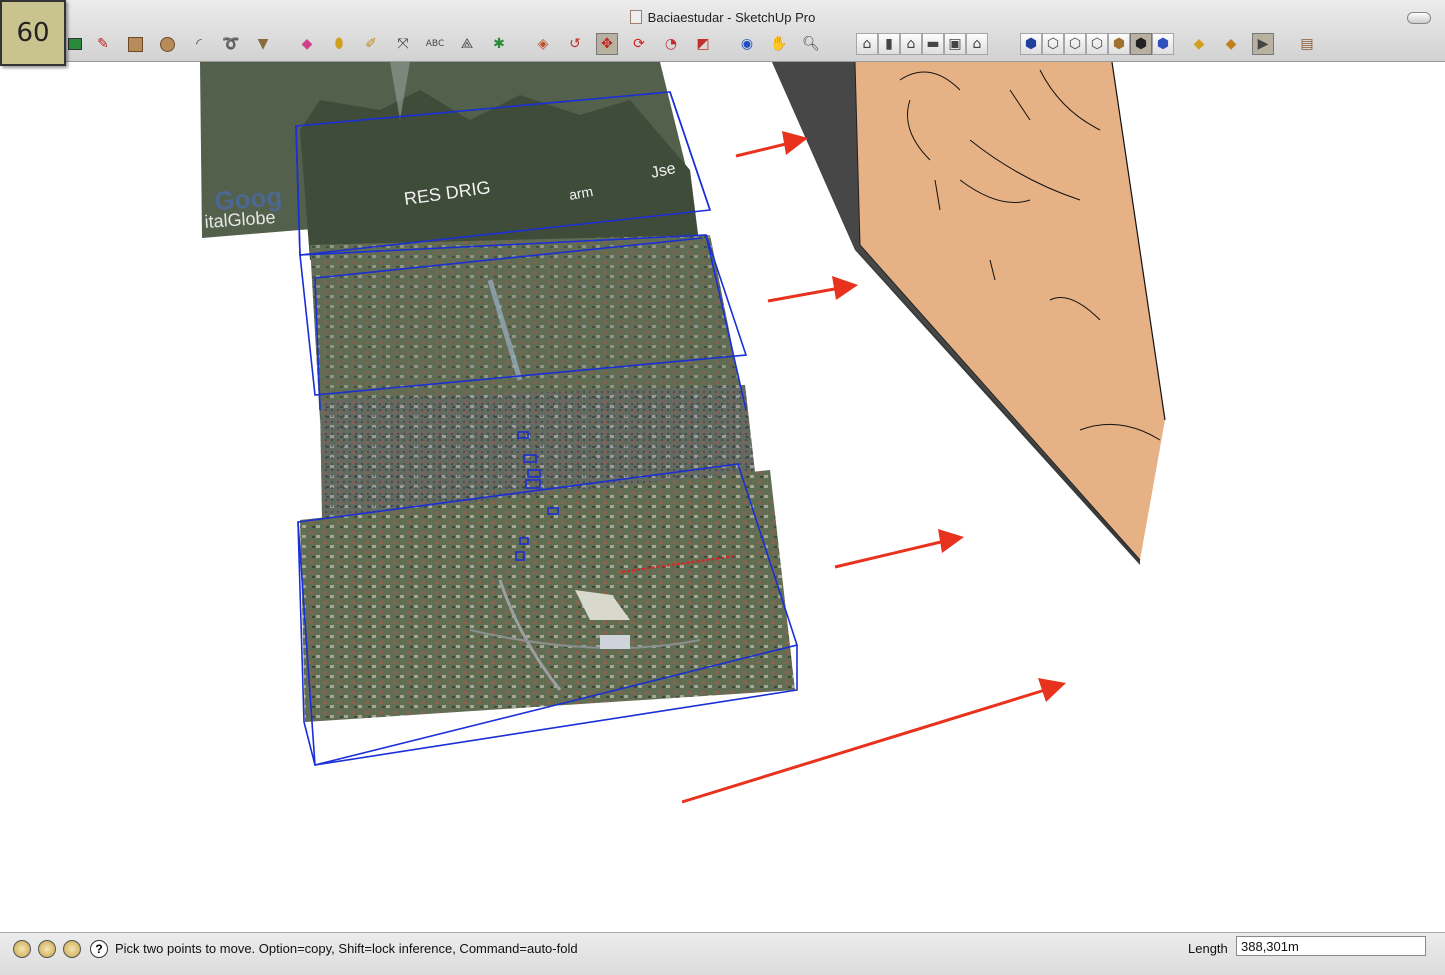  I want to click on share-model-icon: ◆, so click(1231, 44).